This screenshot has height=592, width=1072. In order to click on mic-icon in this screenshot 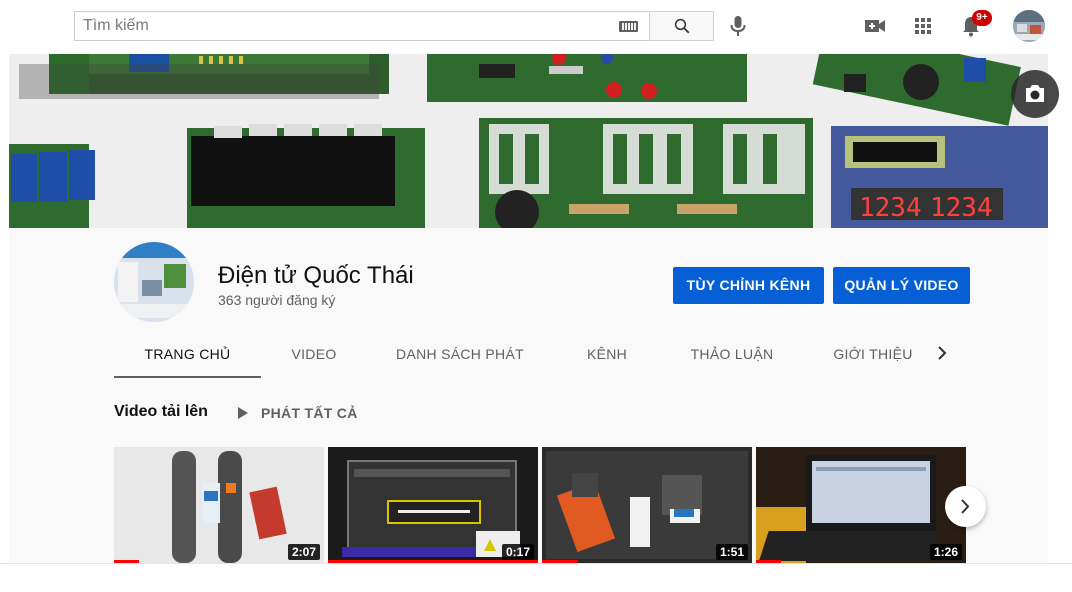, I will do `click(738, 26)`.